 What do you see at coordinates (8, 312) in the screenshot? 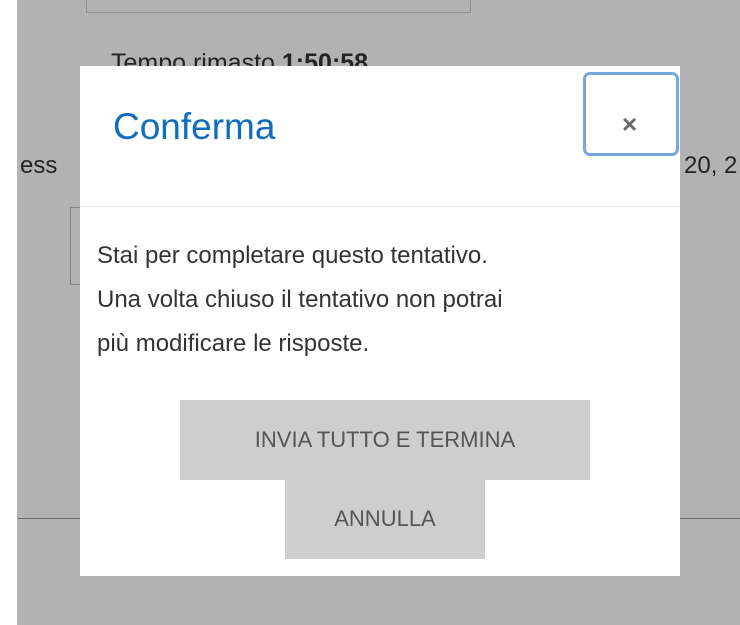
I see `page-gutter` at bounding box center [8, 312].